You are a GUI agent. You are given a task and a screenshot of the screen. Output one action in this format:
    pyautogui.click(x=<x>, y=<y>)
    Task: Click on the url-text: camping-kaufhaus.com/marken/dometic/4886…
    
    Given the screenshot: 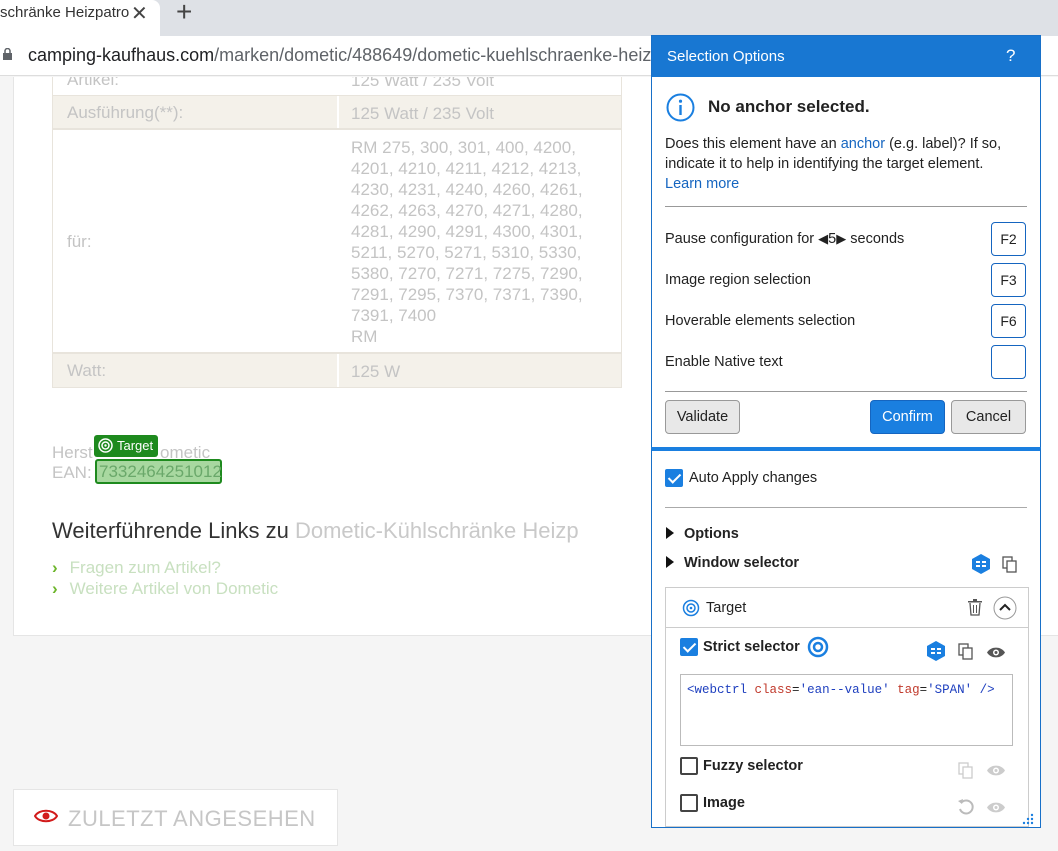 What is the action you would take?
    pyautogui.click(x=344, y=55)
    